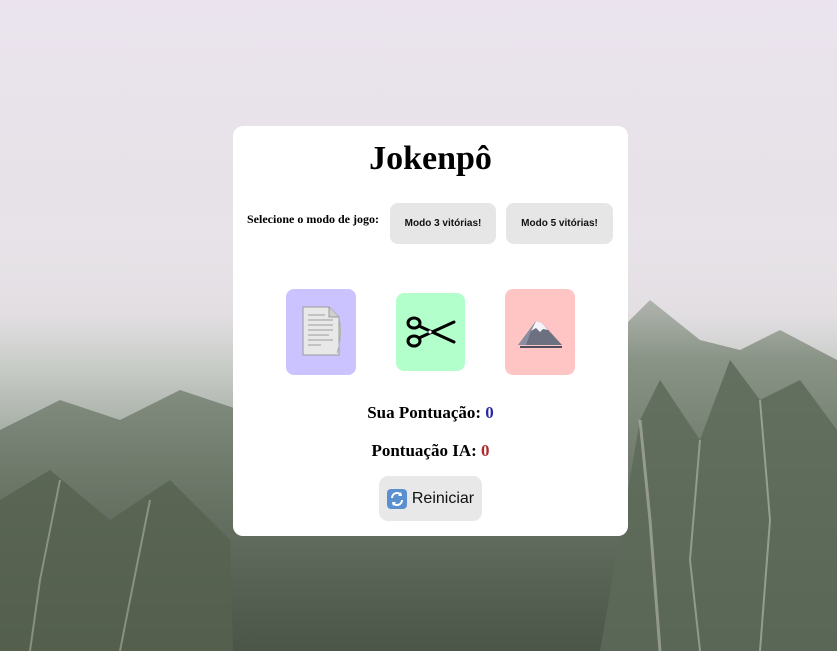 This screenshot has height=651, width=837. I want to click on restart-button: Reiniciar, so click(430, 498).